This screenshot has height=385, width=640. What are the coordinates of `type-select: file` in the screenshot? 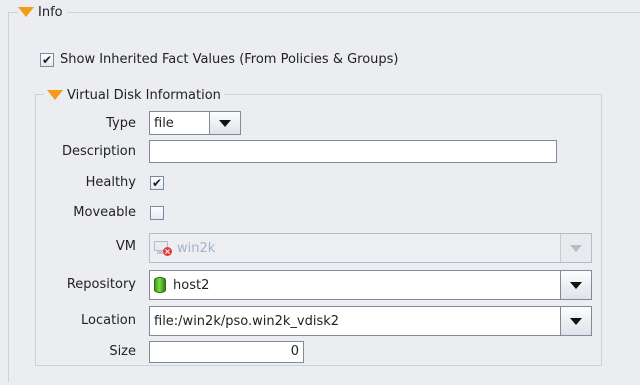 It's located at (195, 123).